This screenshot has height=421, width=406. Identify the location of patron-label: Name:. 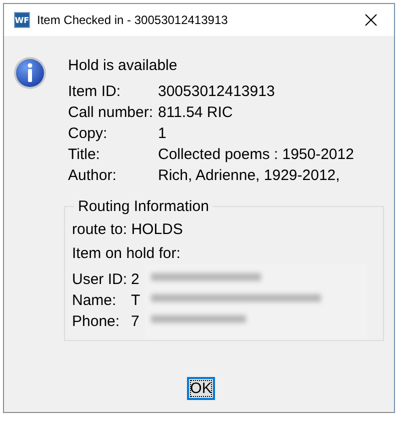
(95, 301).